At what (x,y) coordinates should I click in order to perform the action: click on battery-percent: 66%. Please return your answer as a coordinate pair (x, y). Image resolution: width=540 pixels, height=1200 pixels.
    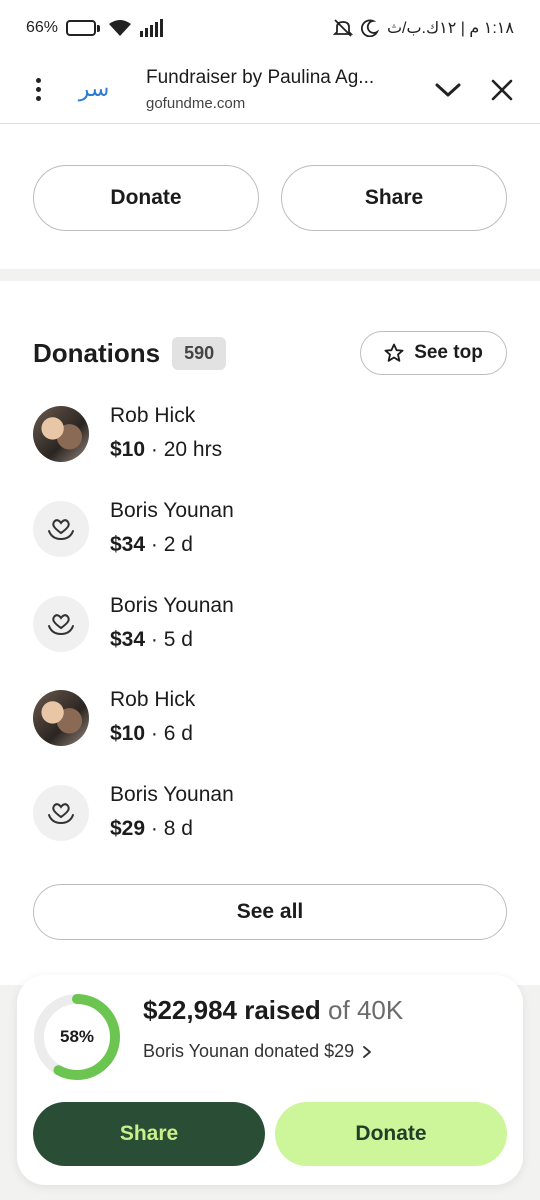
    Looking at the image, I should click on (42, 27).